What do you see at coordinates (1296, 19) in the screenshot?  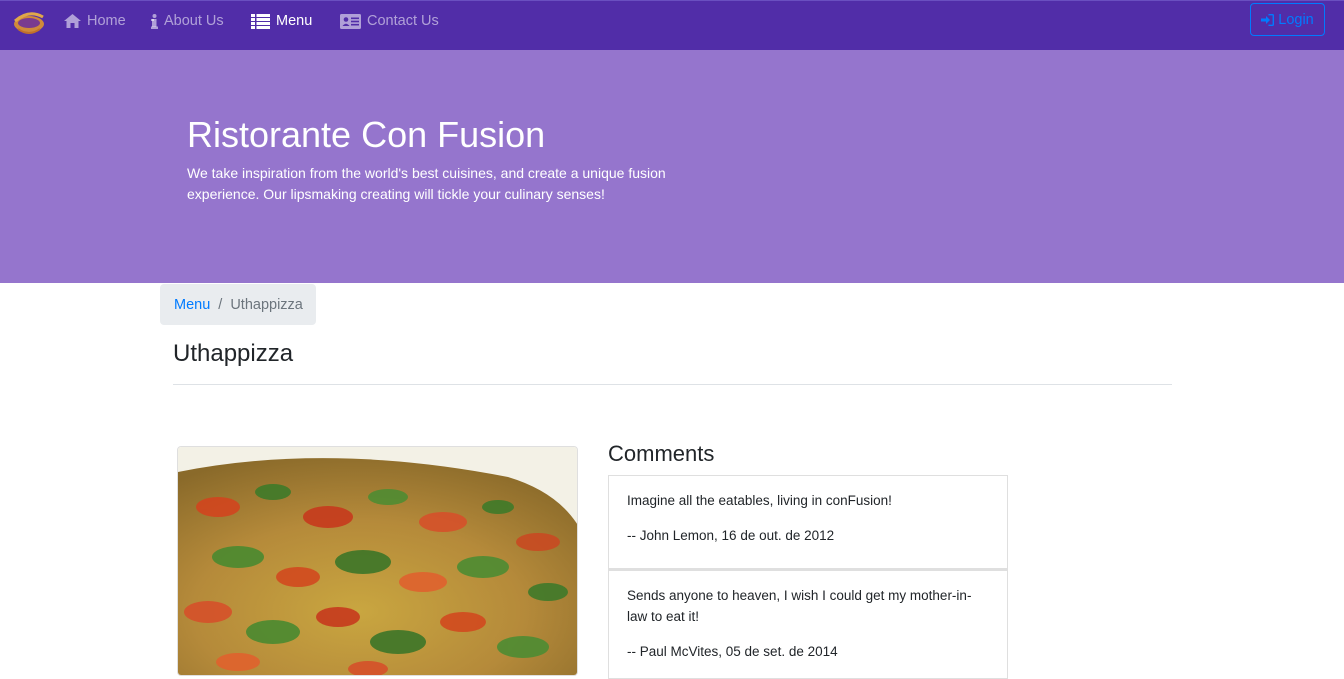 I see `login-label: Login` at bounding box center [1296, 19].